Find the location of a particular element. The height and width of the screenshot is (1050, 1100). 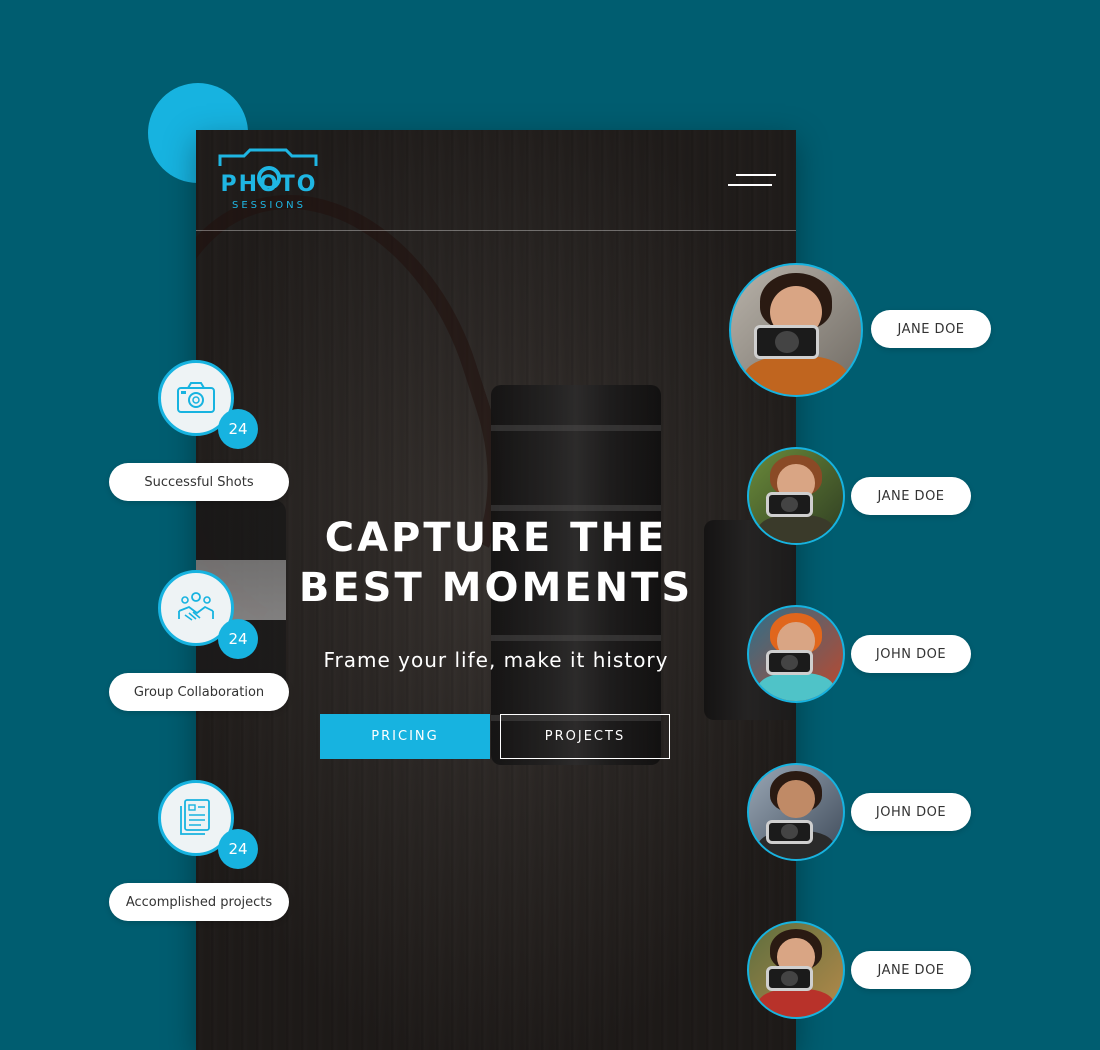

brand-logo: PHOTO SESSIONS is located at coordinates (271, 183).